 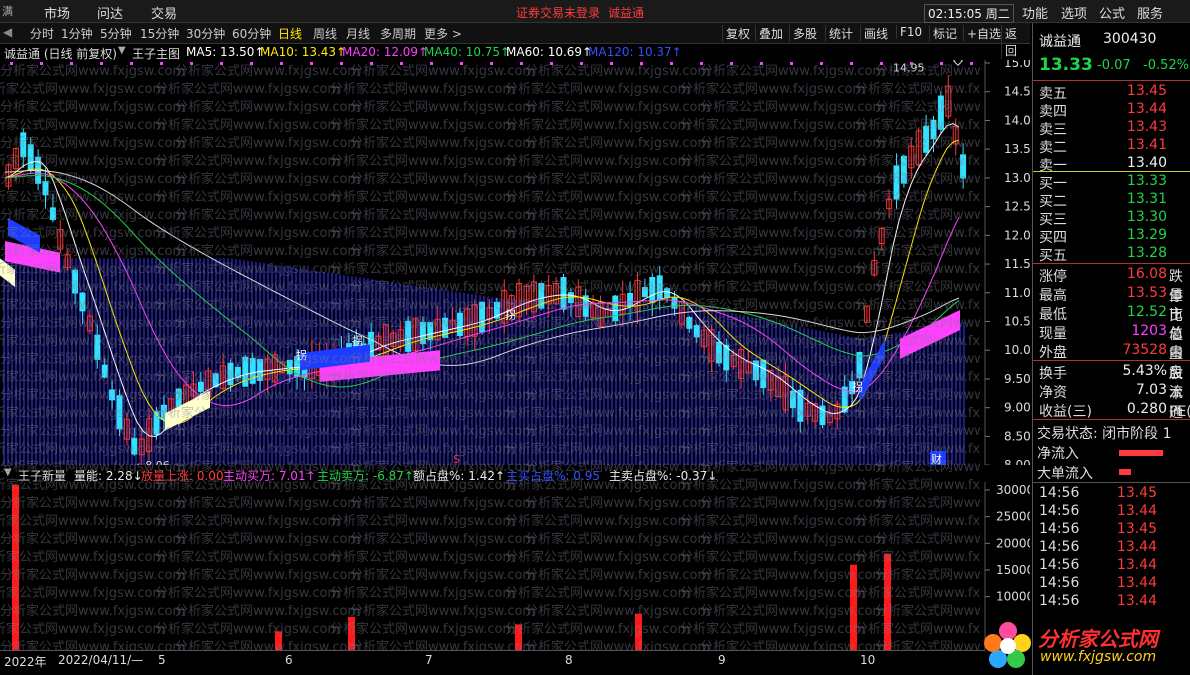 What do you see at coordinates (1113, 361) in the screenshot?
I see `stat-row: 外盘 73528 内盘` at bounding box center [1113, 361].